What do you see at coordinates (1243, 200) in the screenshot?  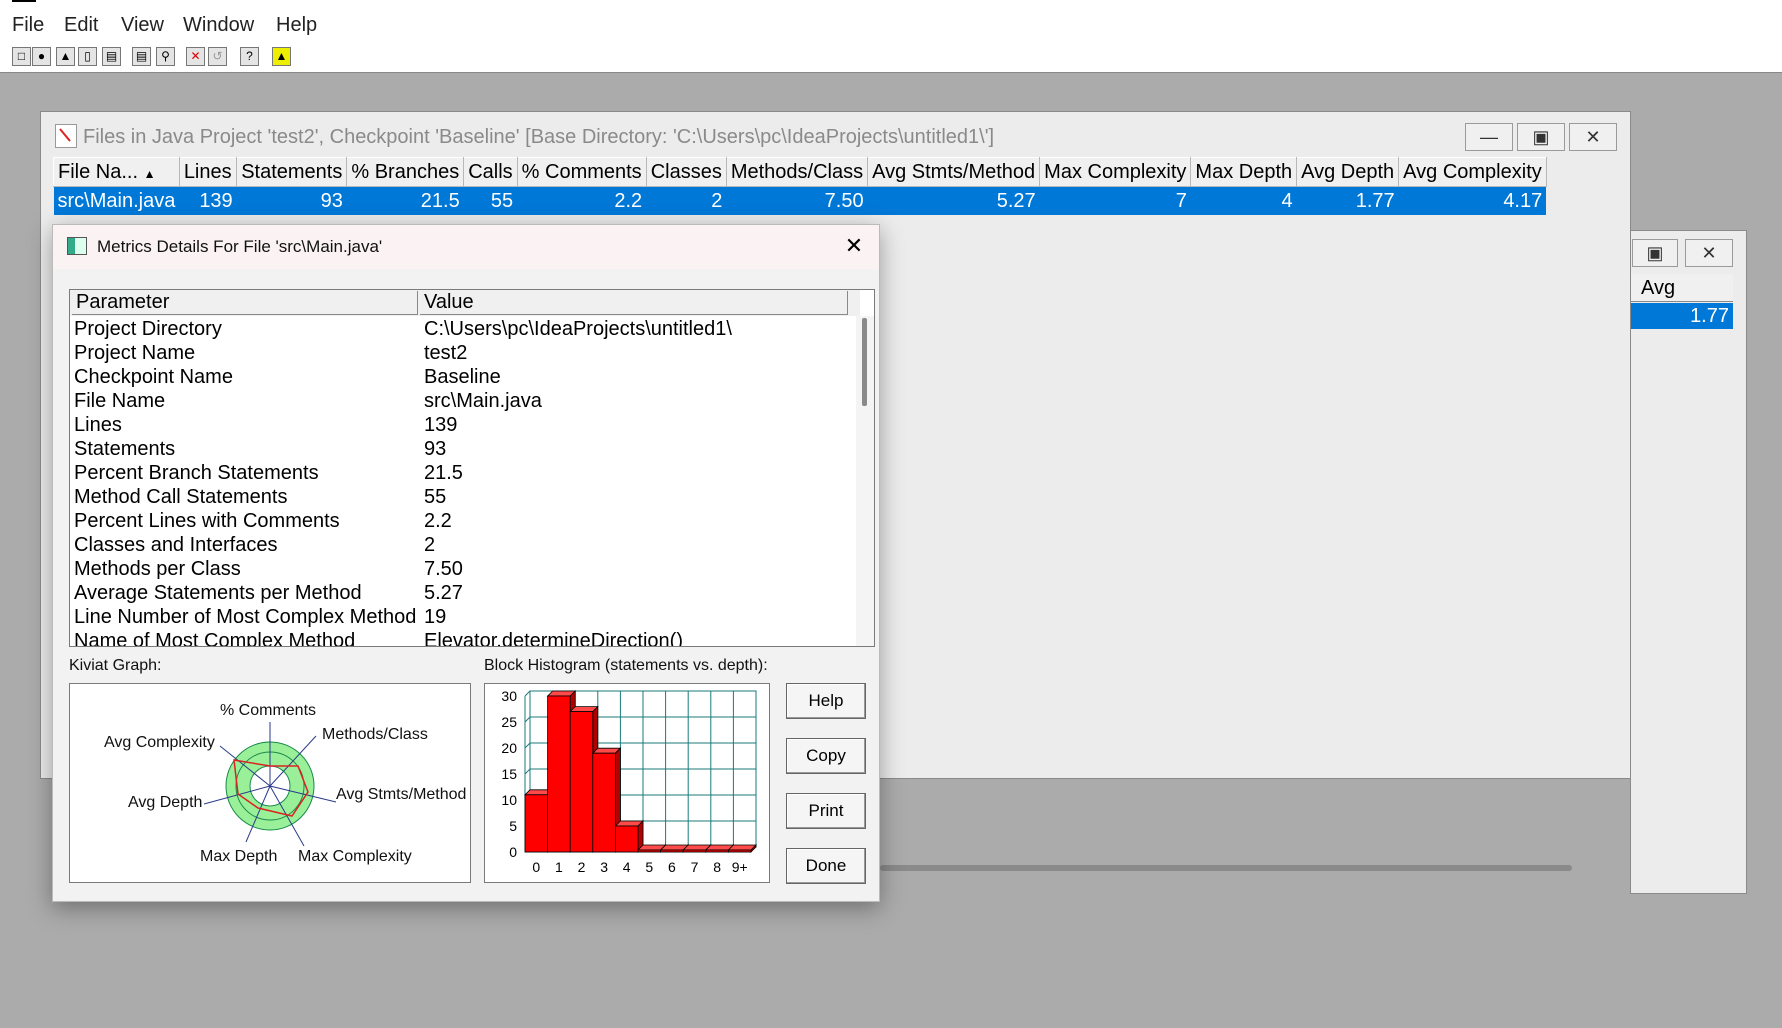 I see `cell-max-depth: 4` at bounding box center [1243, 200].